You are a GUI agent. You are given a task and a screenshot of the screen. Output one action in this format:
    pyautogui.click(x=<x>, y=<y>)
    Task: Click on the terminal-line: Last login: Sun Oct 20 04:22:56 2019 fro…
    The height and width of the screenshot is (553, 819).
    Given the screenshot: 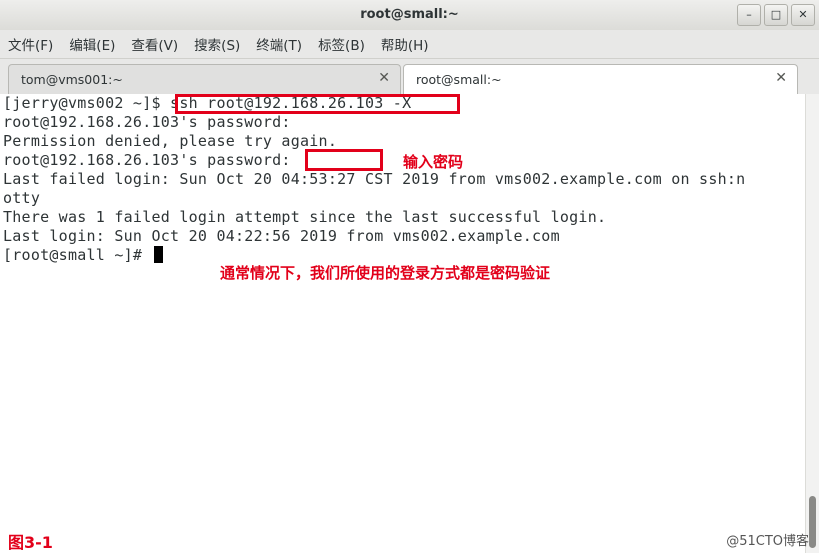 What is the action you would take?
    pyautogui.click(x=281, y=236)
    